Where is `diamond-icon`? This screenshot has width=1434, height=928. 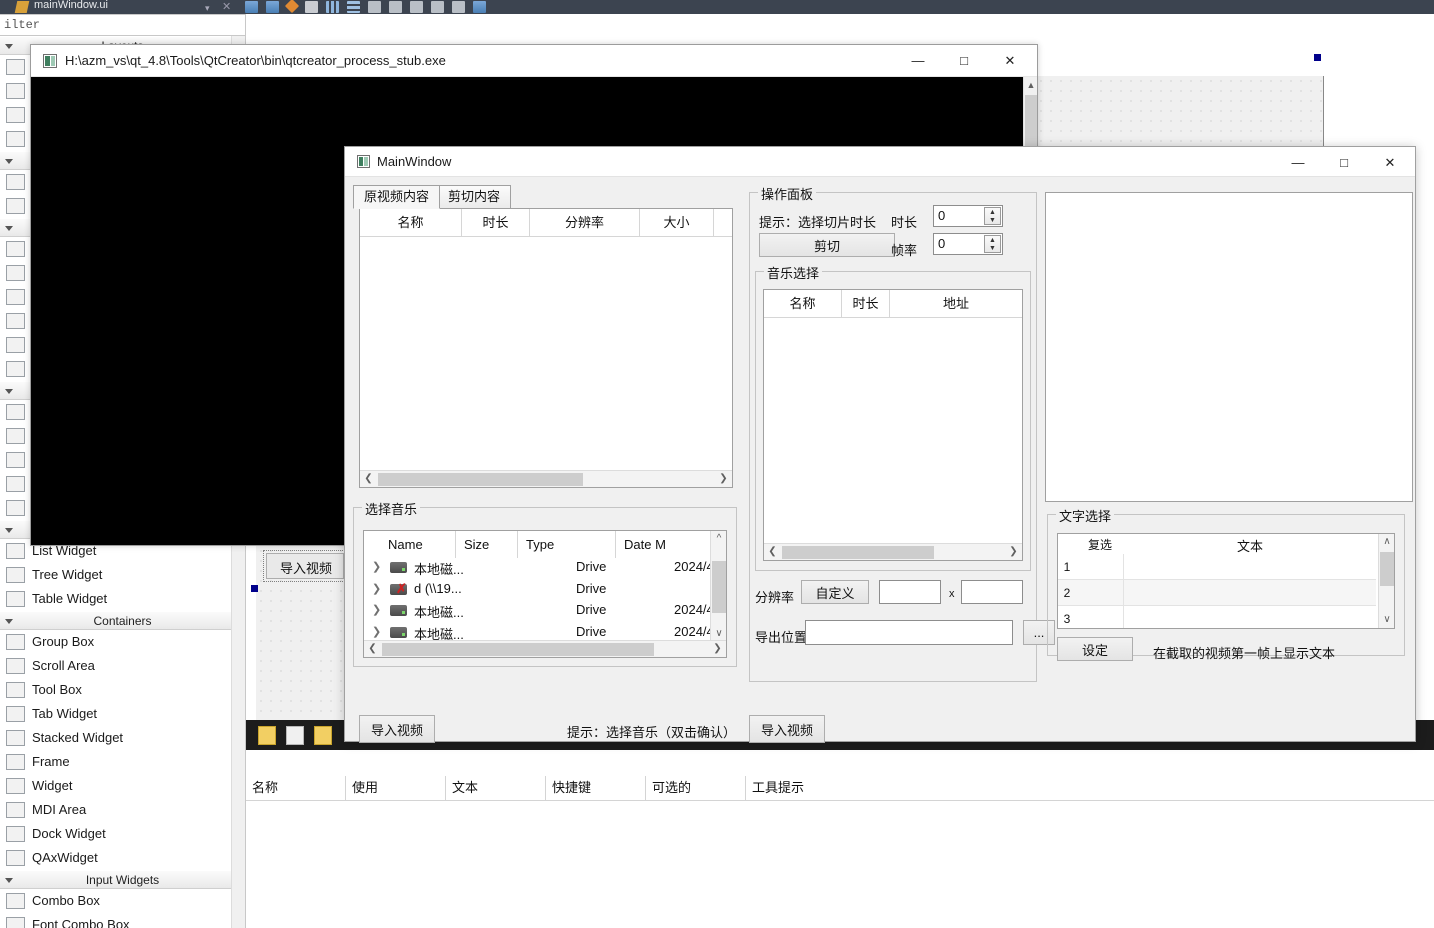 diamond-icon is located at coordinates (292, 7).